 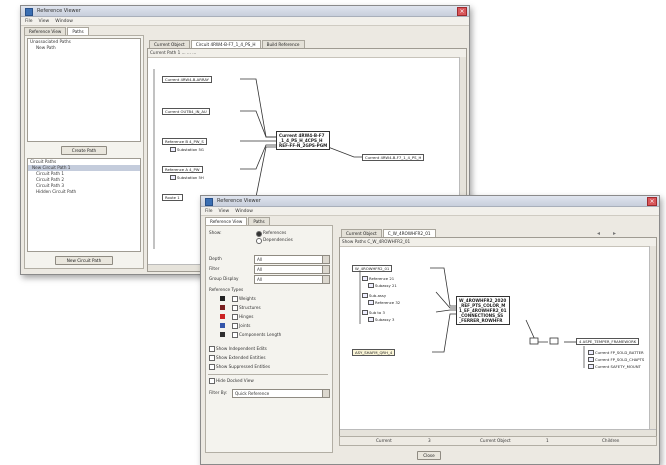 What do you see at coordinates (215, 258) in the screenshot?
I see `depth-label: Depth` at bounding box center [215, 258].